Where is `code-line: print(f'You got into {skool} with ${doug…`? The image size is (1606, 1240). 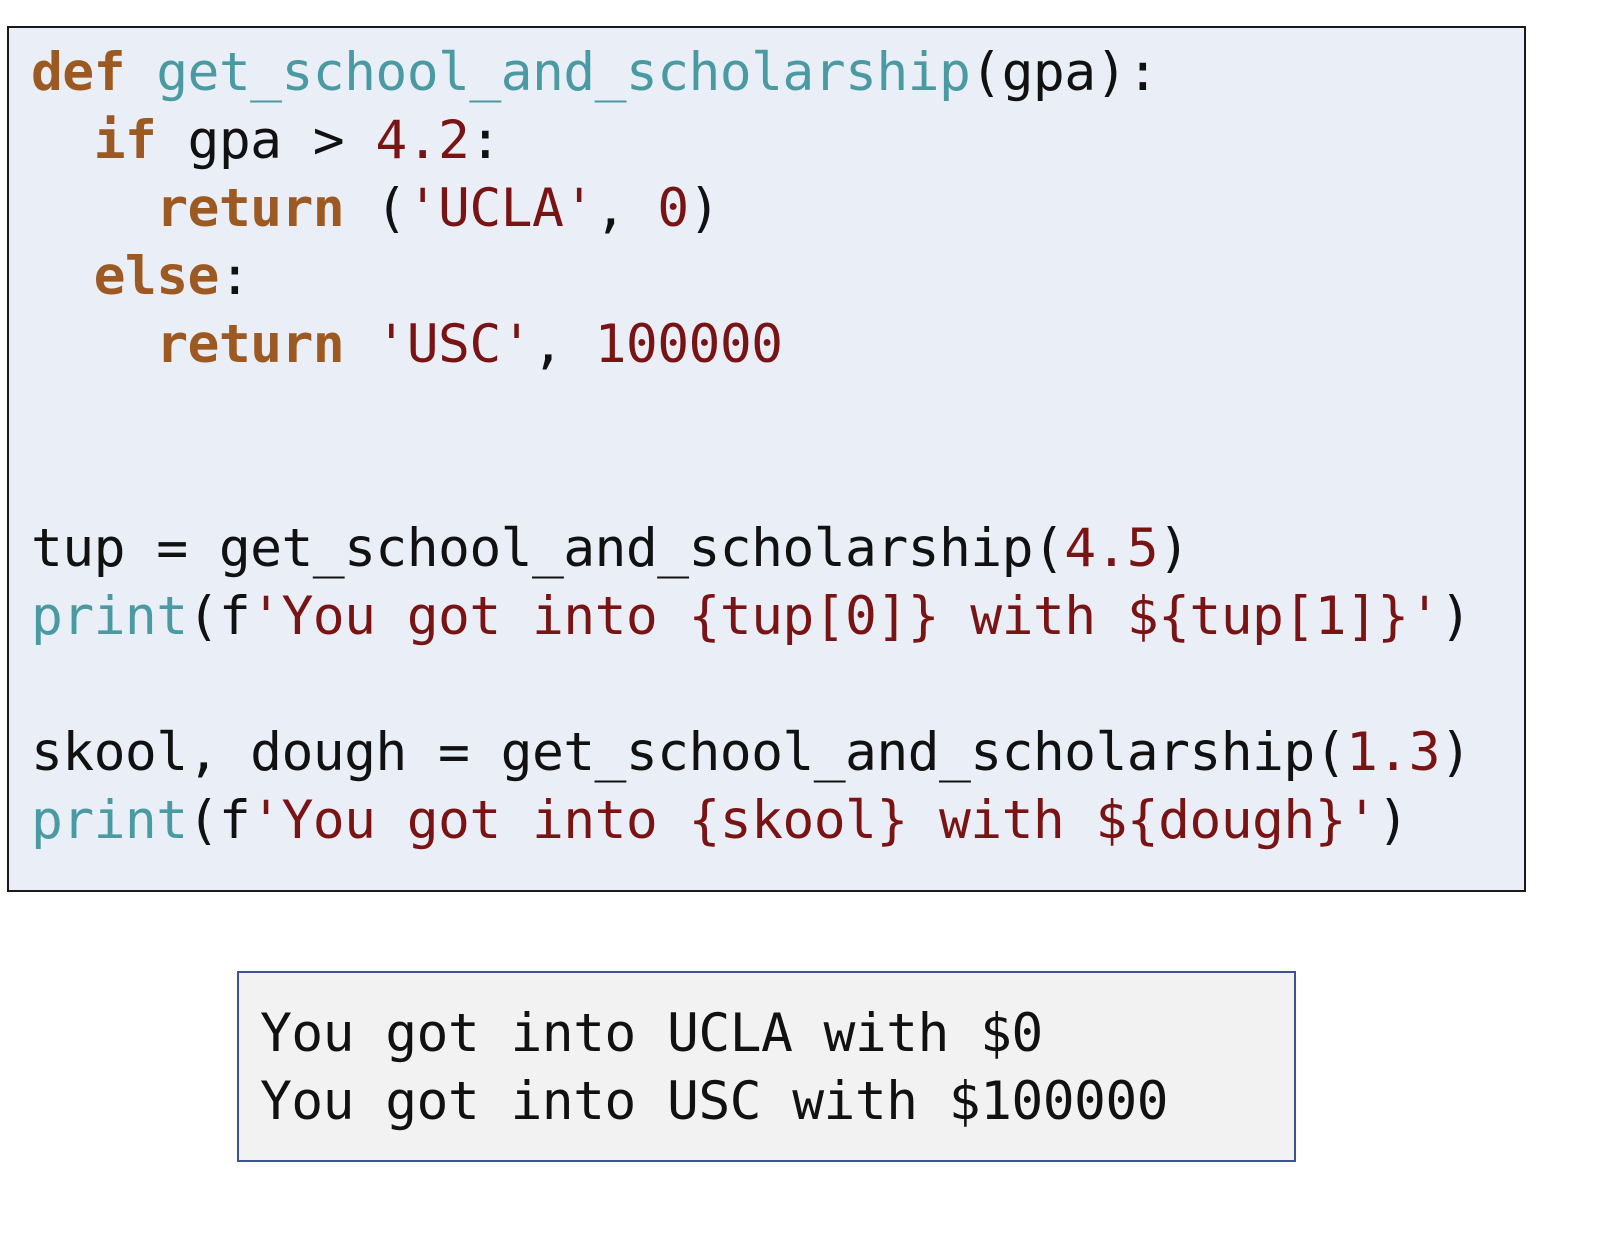
code-line: print(f'You got into {skool} with ${doug… is located at coordinates (720, 821).